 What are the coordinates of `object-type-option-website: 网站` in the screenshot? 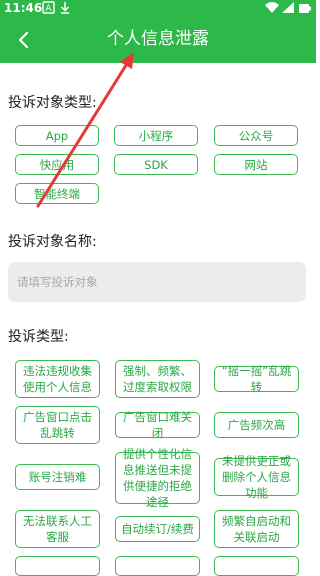 It's located at (256, 164).